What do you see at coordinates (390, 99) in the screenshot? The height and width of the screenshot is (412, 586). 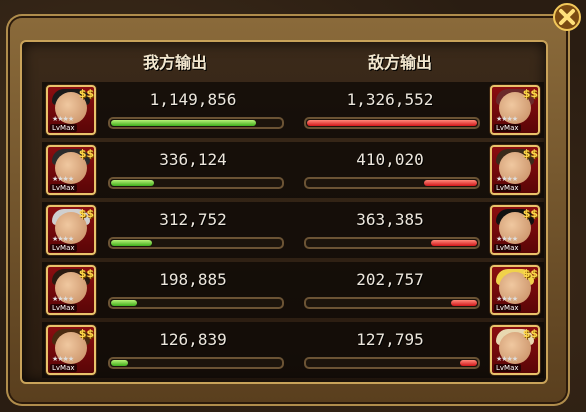 I see `enemy-damage-value: 1,326,552` at bounding box center [390, 99].